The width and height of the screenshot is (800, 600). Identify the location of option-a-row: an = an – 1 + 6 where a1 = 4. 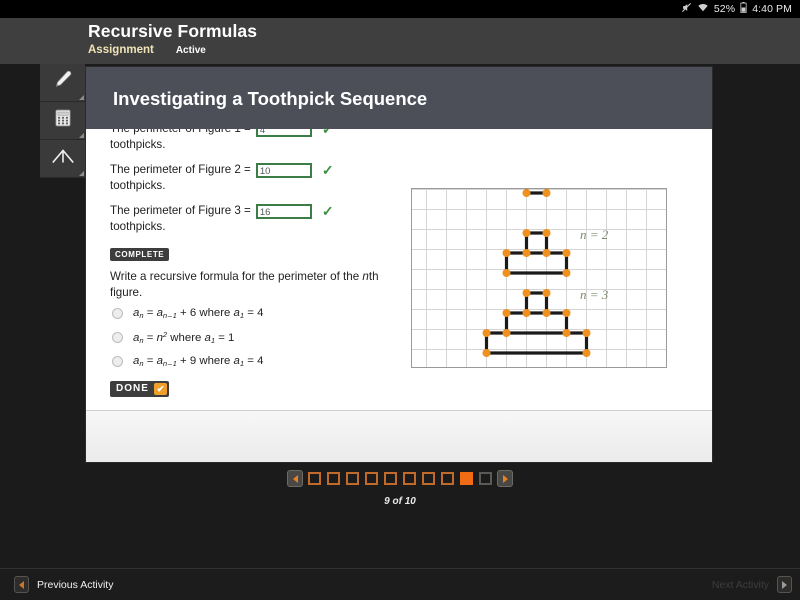
(261, 313).